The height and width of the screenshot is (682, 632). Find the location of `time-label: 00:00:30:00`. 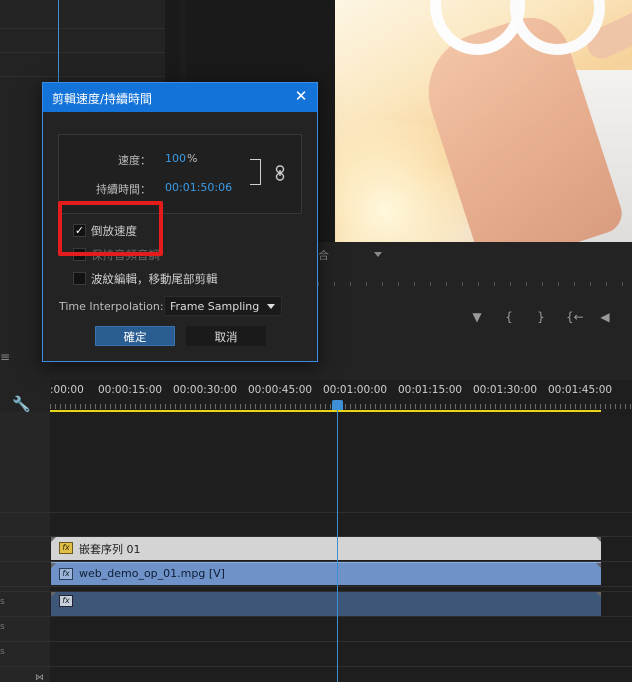

time-label: 00:00:30:00 is located at coordinates (205, 390).